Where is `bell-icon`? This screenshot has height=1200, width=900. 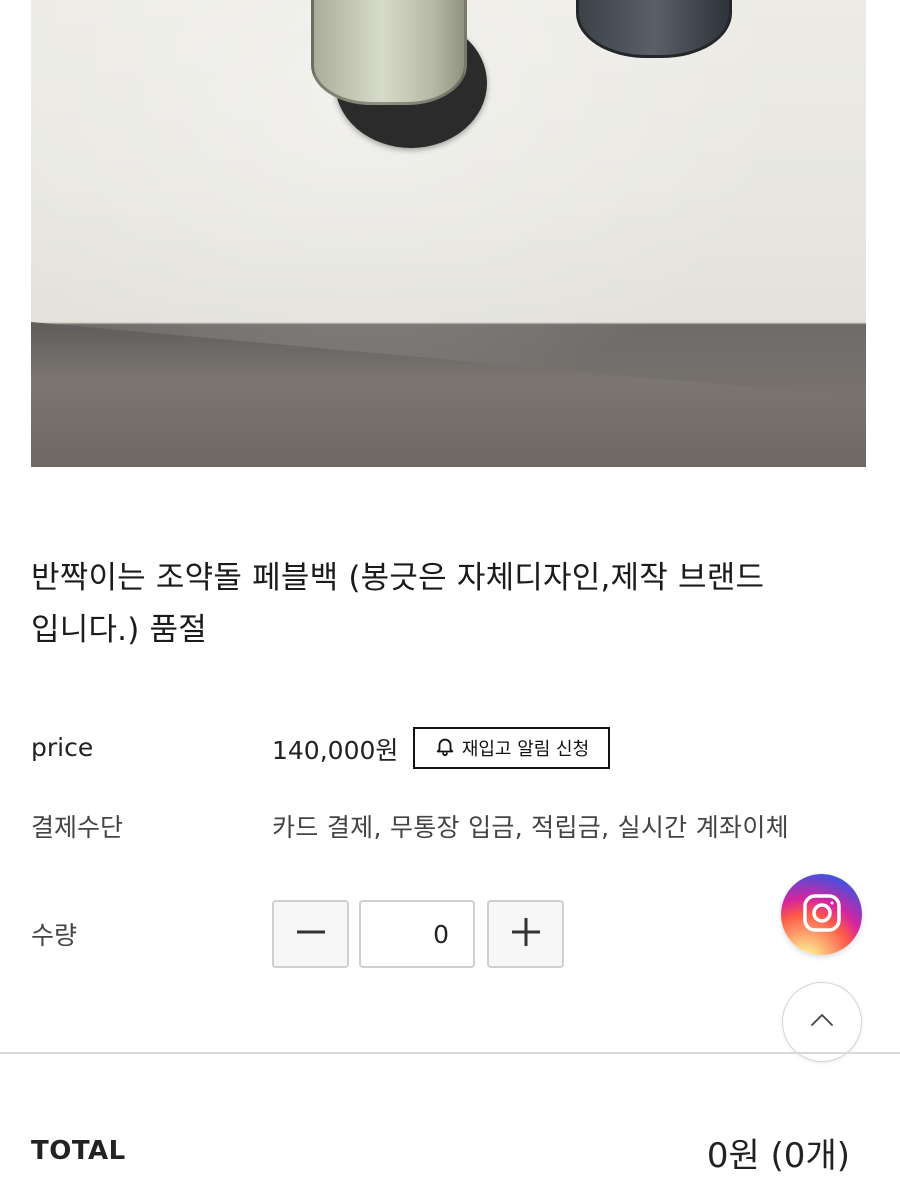
bell-icon is located at coordinates (445, 748).